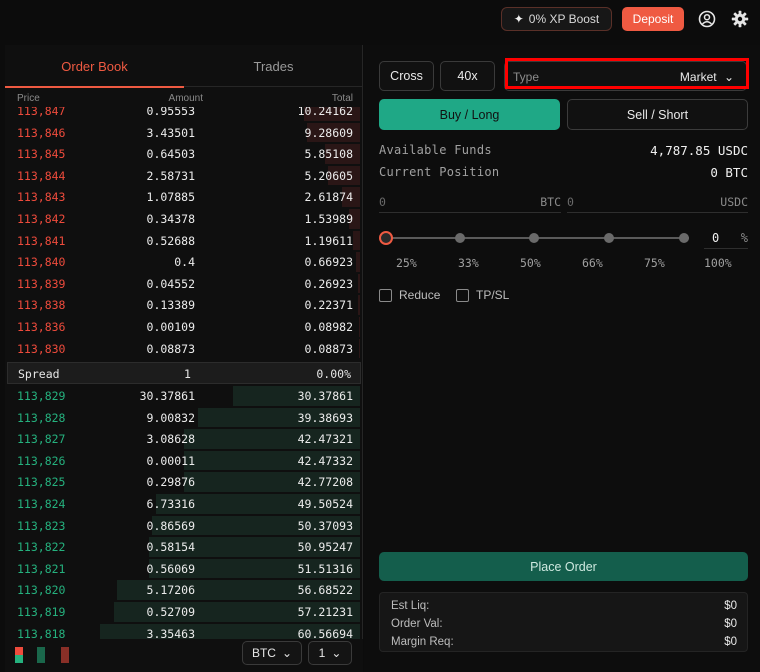 The height and width of the screenshot is (672, 760). I want to click on ask-total: 2.61874, so click(328, 197).